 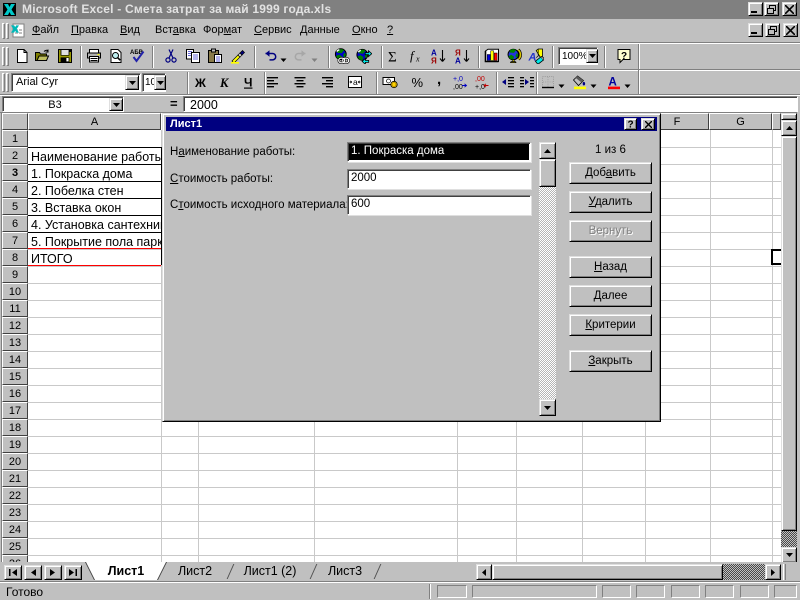 What do you see at coordinates (392, 57) in the screenshot?
I see `svg-text: Σ` at bounding box center [392, 57].